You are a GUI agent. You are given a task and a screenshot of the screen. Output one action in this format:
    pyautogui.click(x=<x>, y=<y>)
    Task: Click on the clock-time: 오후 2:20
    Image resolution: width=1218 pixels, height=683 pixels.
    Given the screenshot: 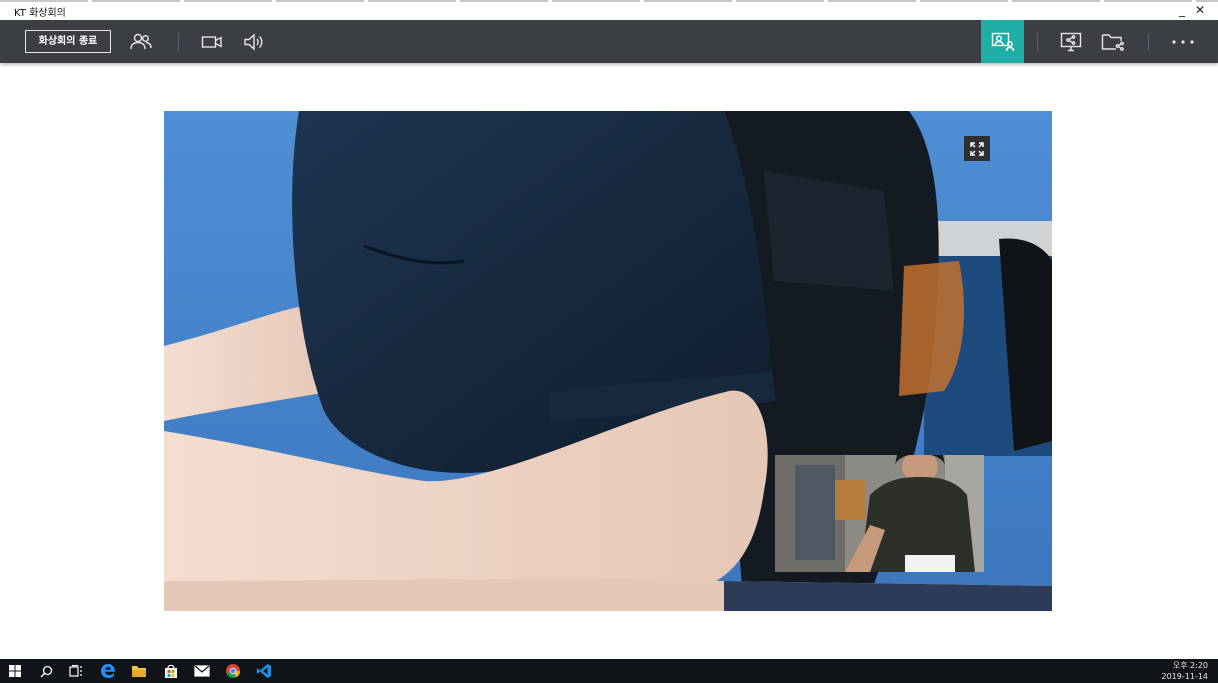 What is the action you would take?
    pyautogui.click(x=1190, y=665)
    